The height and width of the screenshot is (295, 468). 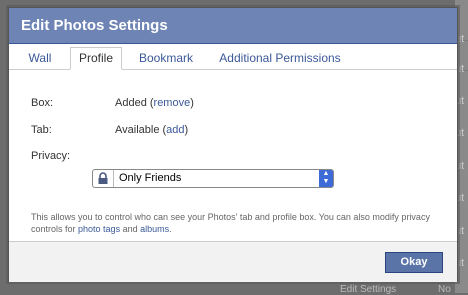 What do you see at coordinates (233, 26) in the screenshot?
I see `dialog-title: Edit Photos Settings` at bounding box center [233, 26].